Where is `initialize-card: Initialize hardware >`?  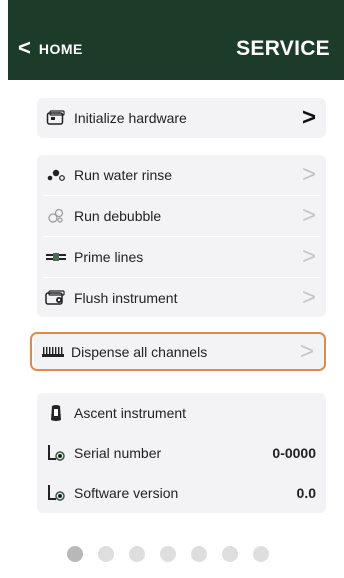
initialize-card: Initialize hardware > is located at coordinates (181, 118).